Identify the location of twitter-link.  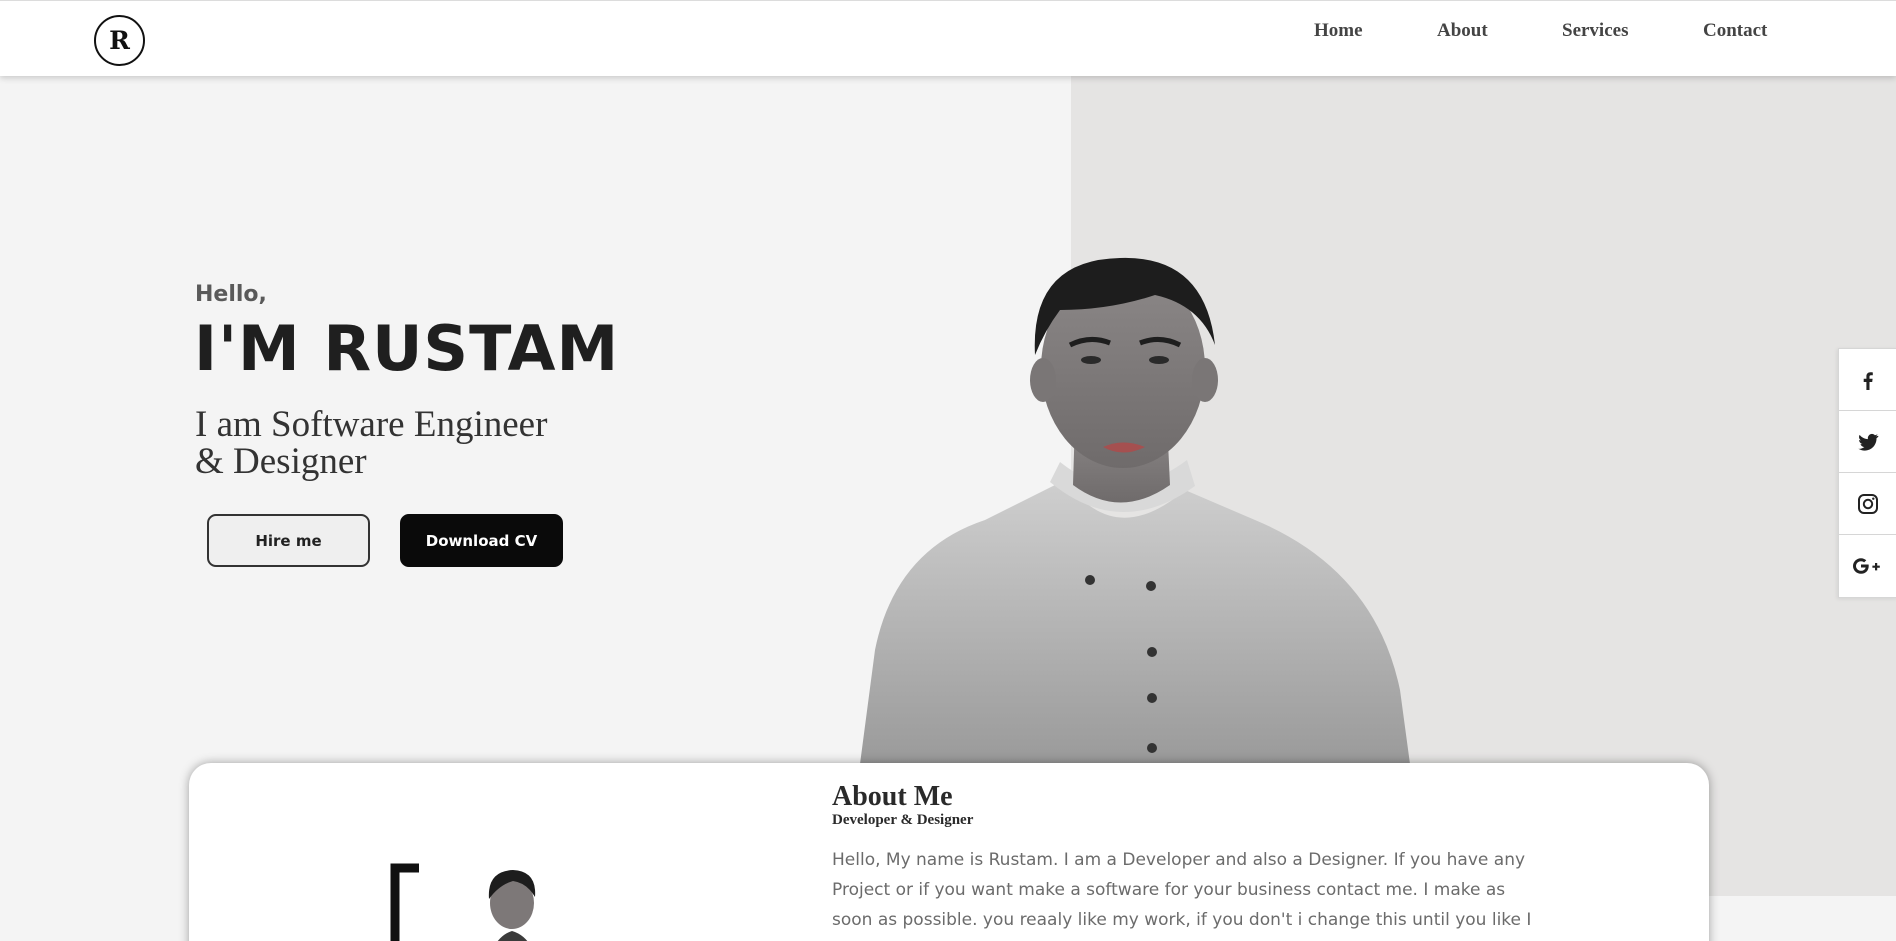
(1867, 442).